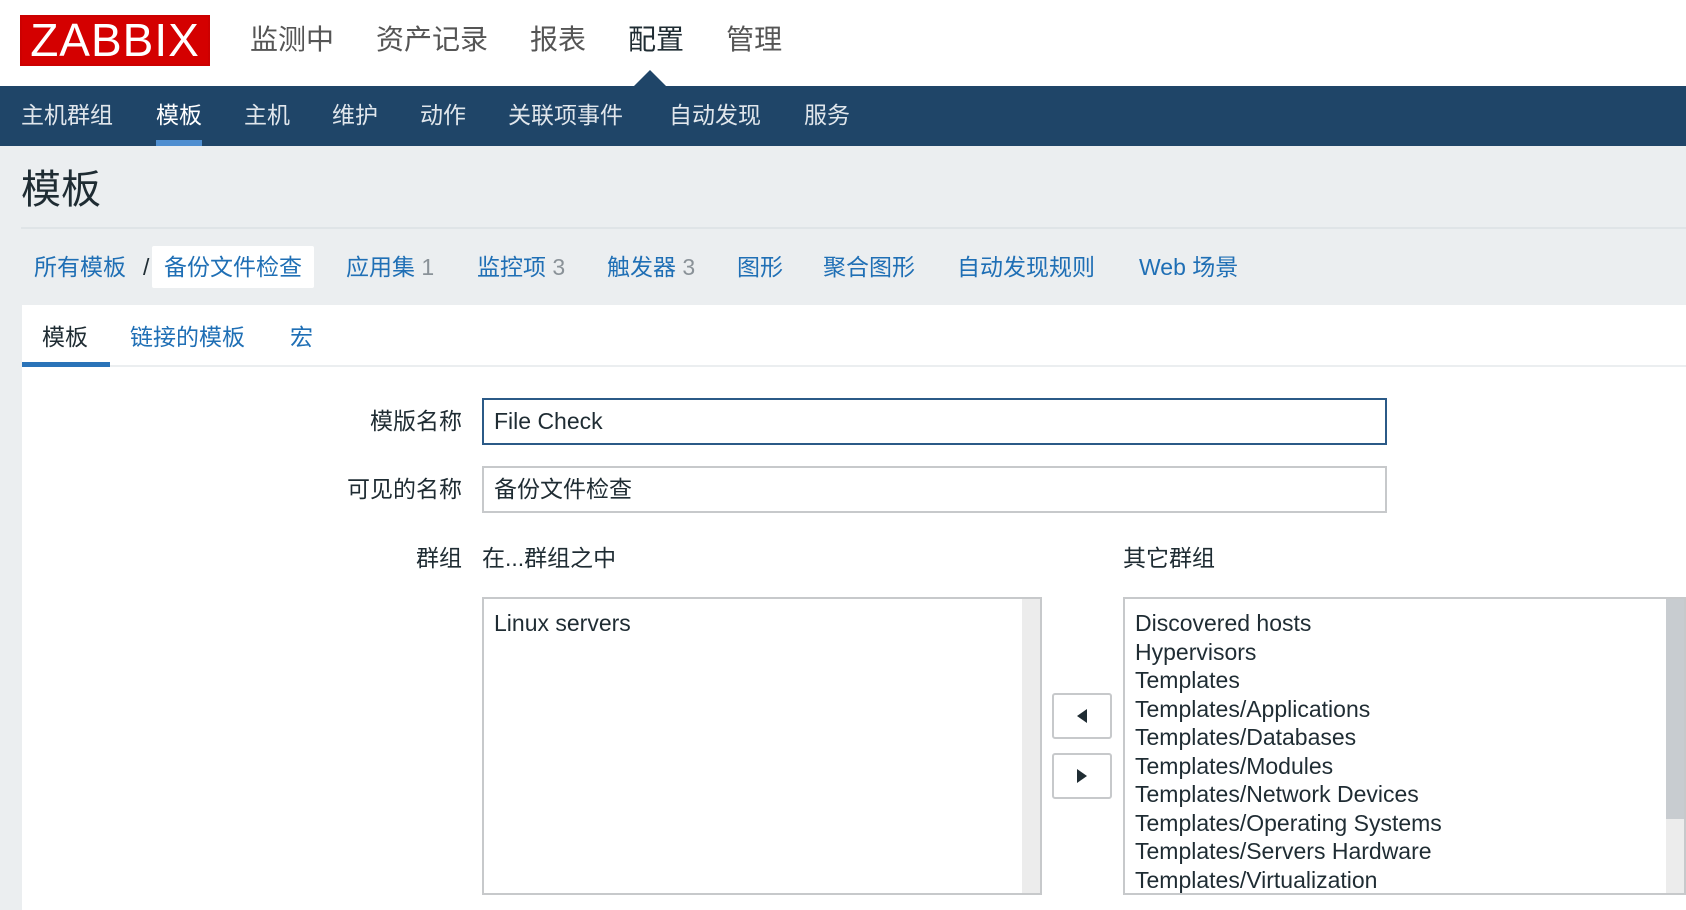 This screenshot has width=1686, height=910. I want to click on list-item: Templates/Network Devices, so click(1404, 794).